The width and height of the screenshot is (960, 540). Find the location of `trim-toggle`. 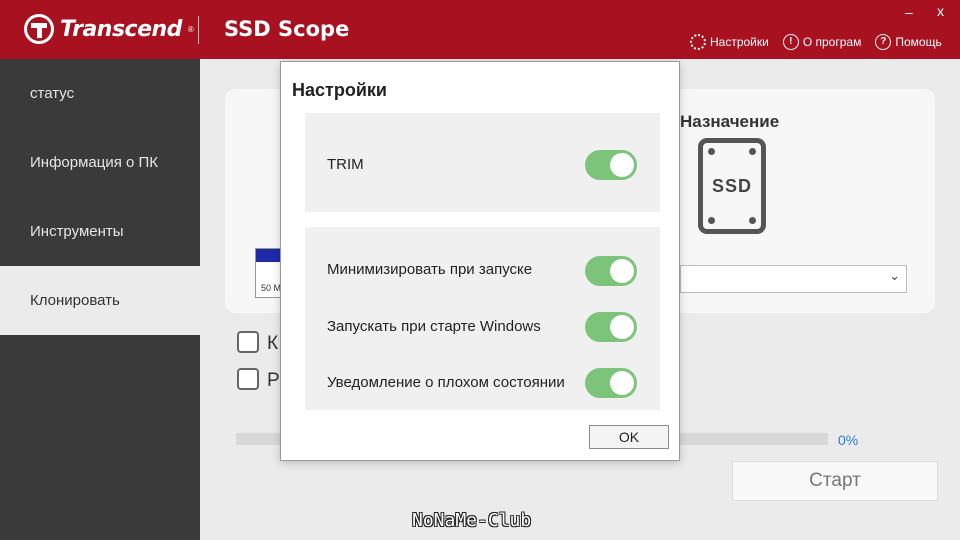

trim-toggle is located at coordinates (611, 165).